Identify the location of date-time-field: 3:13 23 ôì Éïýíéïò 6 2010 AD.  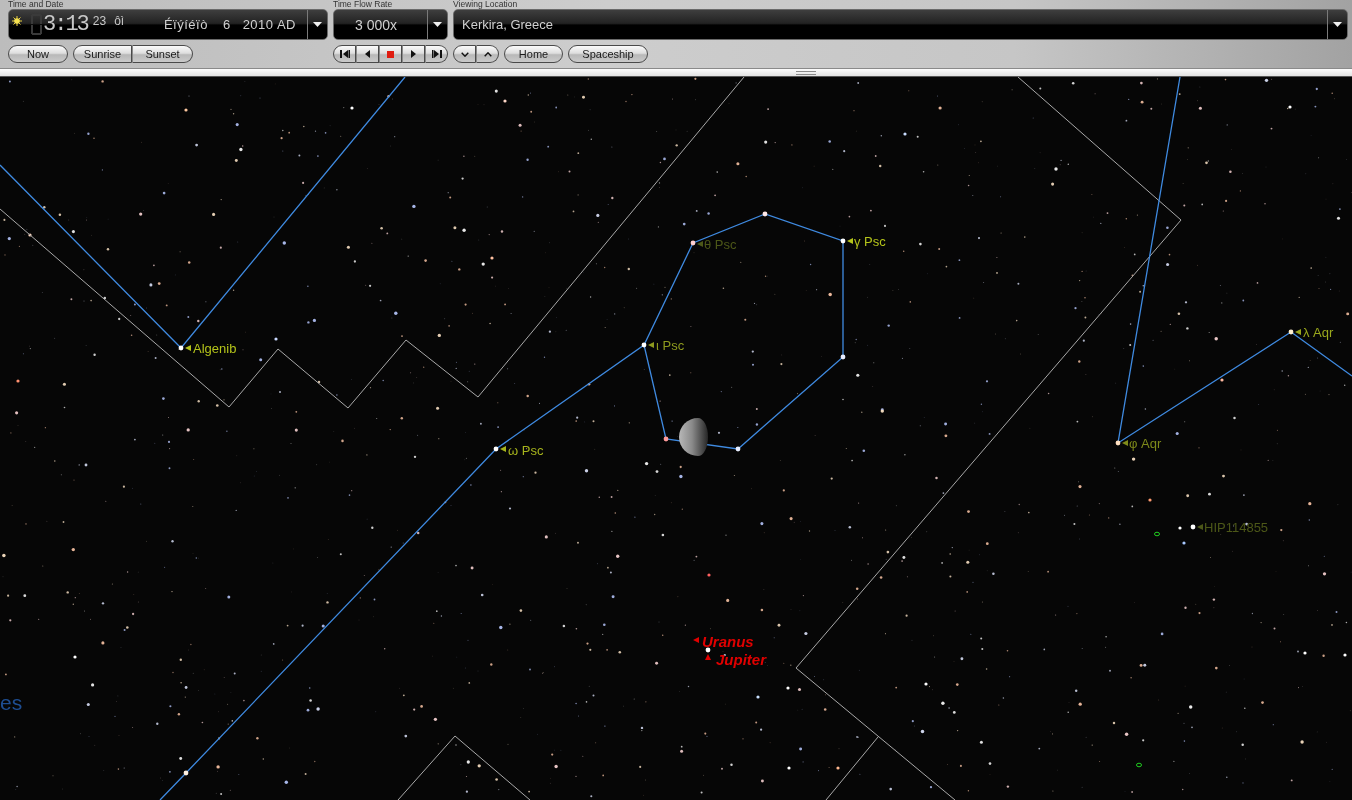
(168, 24).